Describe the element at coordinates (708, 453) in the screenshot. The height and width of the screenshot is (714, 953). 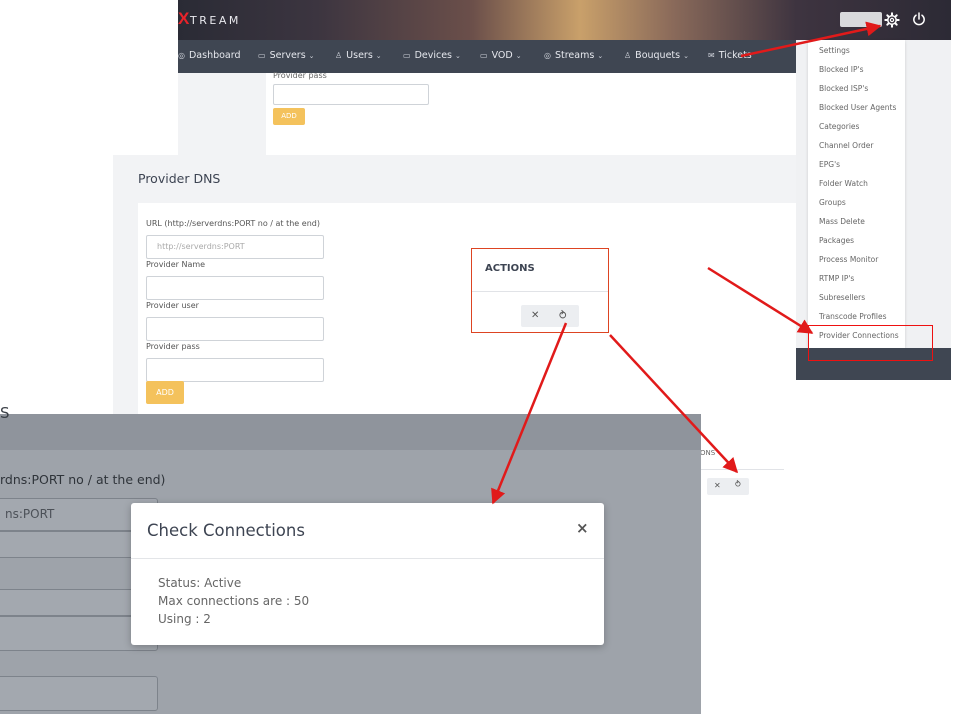
I see `actions-column-header: ONS` at that location.